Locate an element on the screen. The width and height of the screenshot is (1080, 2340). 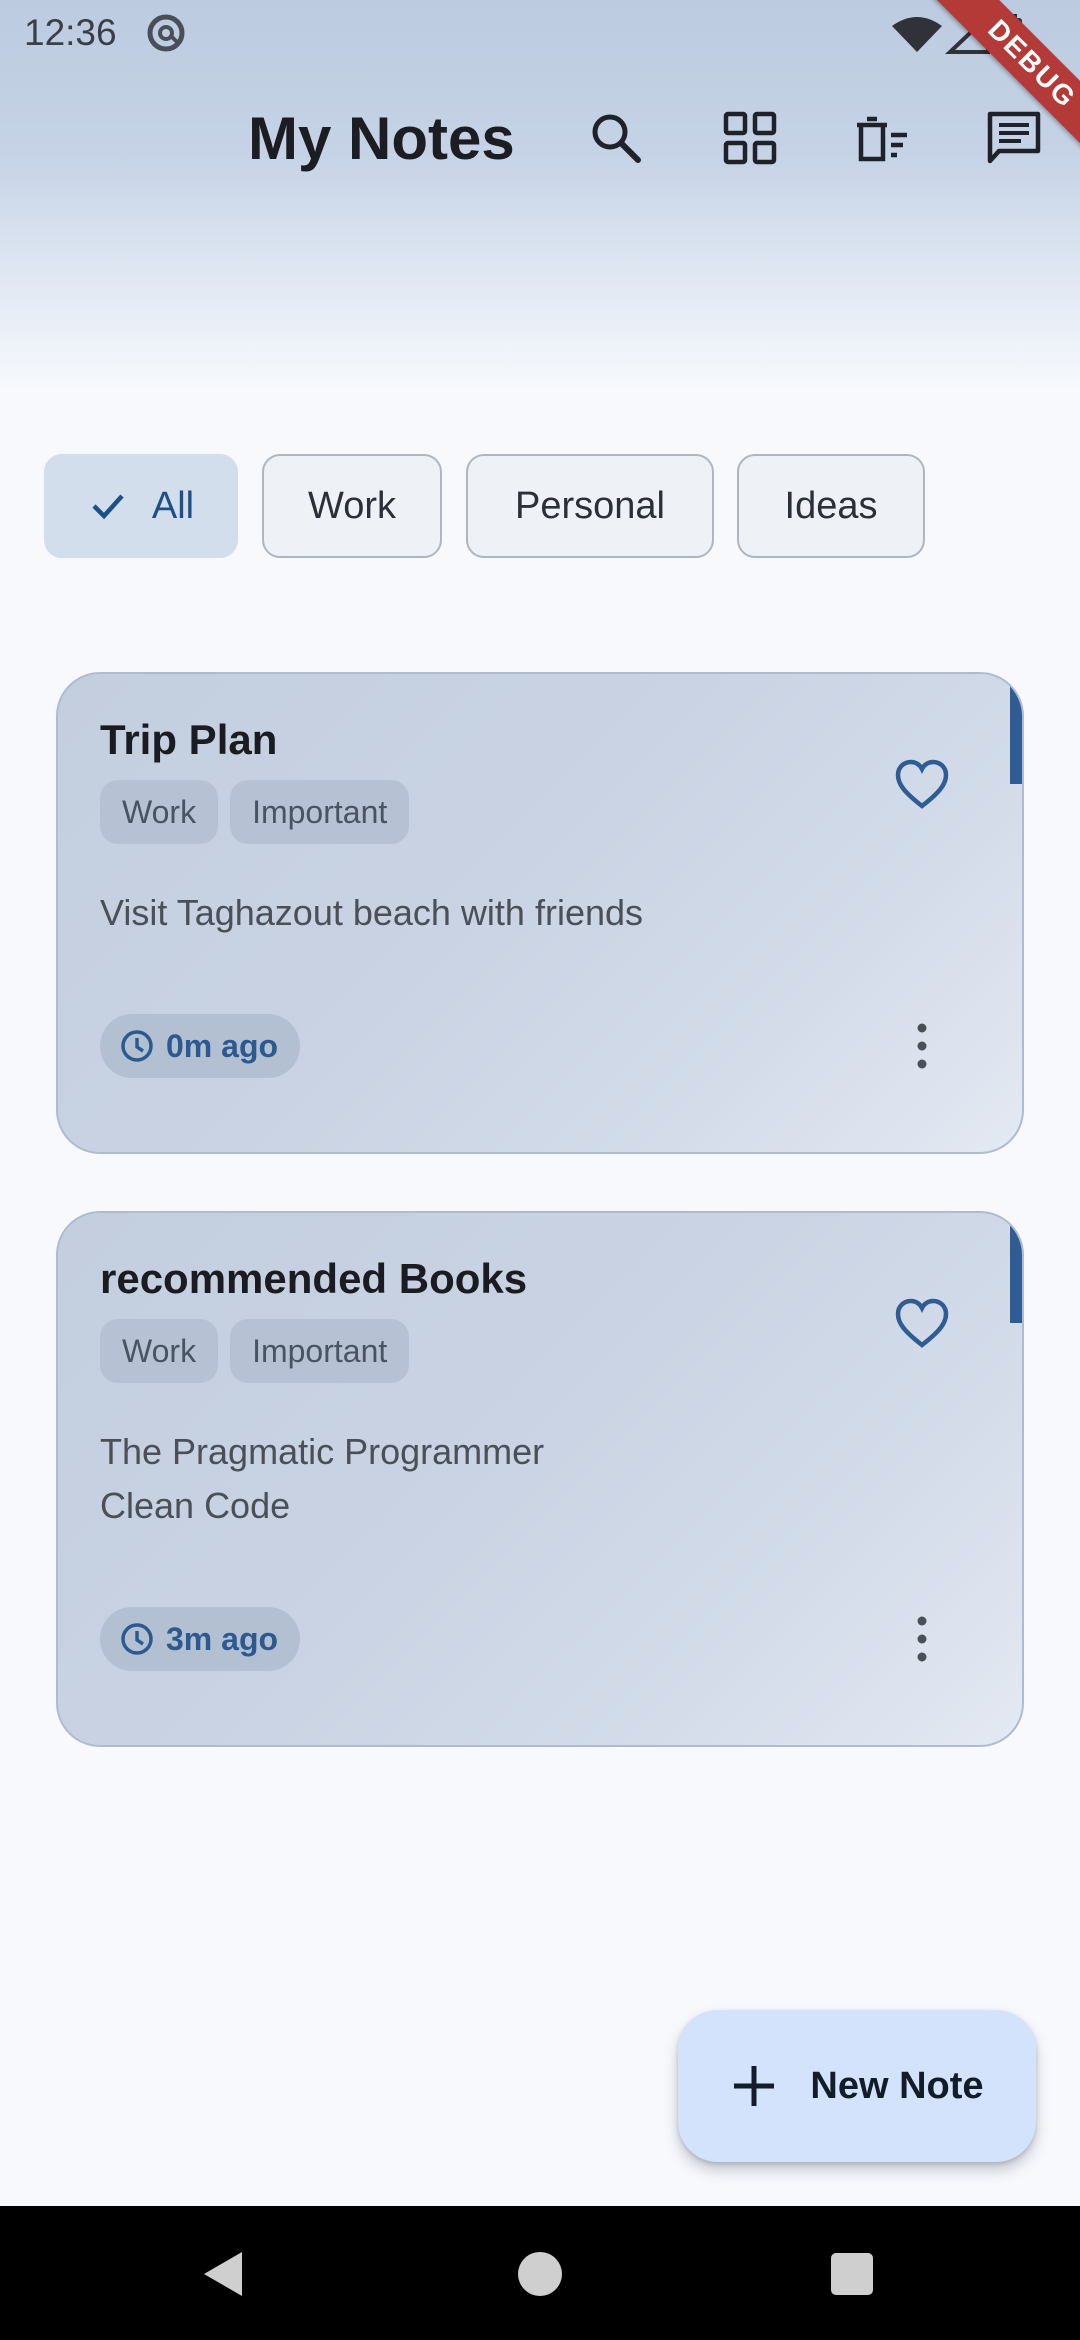
wifi-icon is located at coordinates (917, 34).